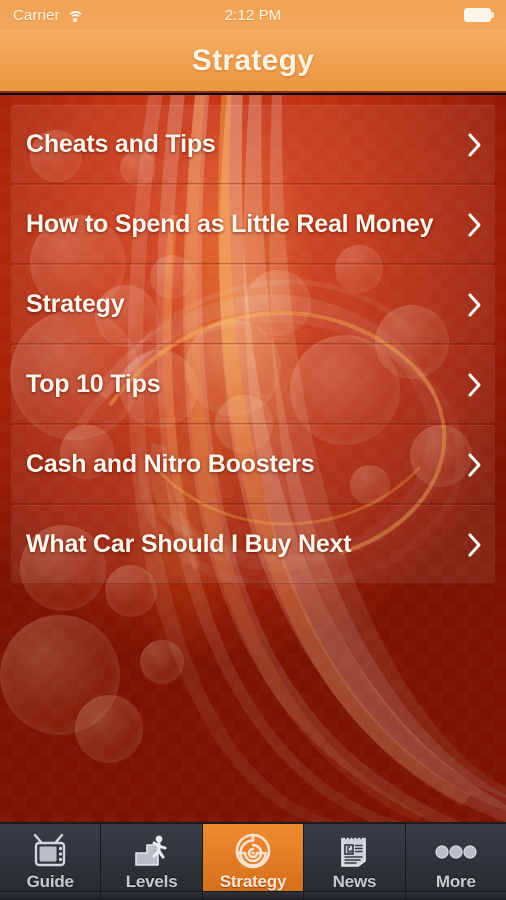 The height and width of the screenshot is (900, 506). Describe the element at coordinates (354, 851) in the screenshot. I see `newspaper-icon` at that location.